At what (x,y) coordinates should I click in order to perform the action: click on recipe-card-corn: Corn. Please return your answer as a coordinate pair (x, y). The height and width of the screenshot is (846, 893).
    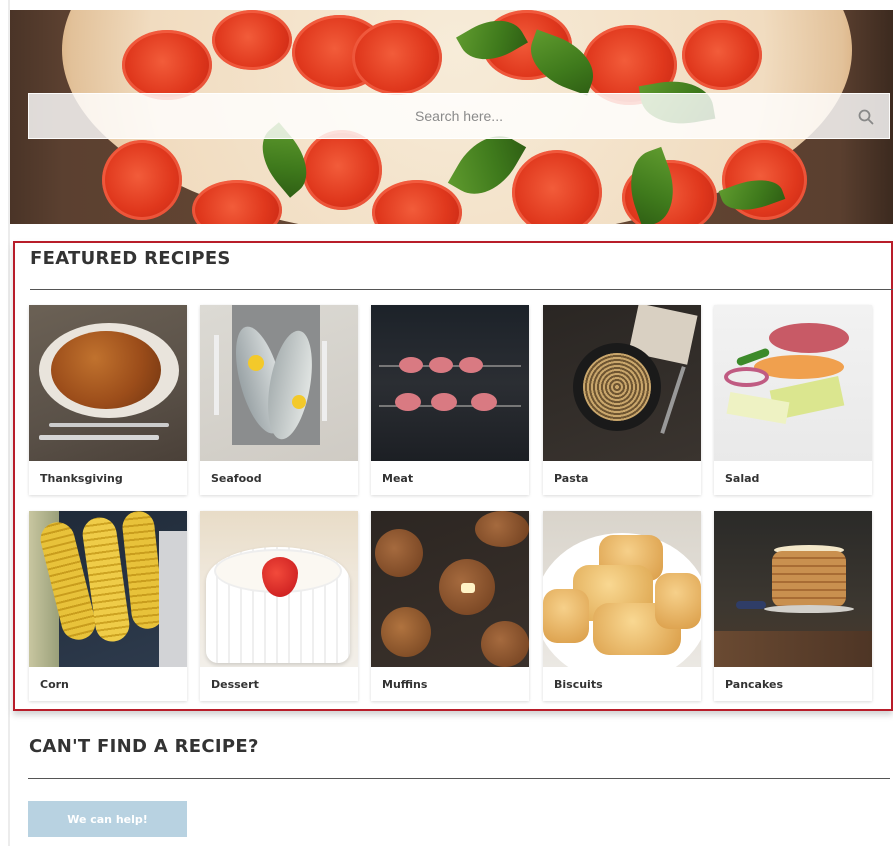
    Looking at the image, I should click on (108, 606).